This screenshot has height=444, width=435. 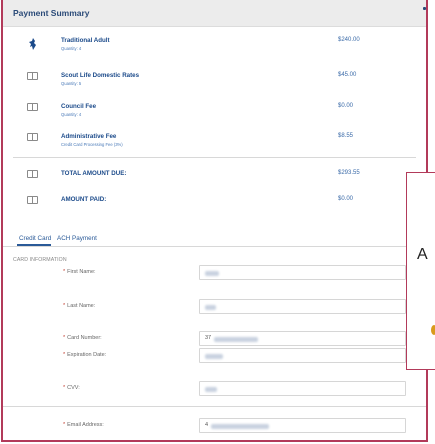 What do you see at coordinates (208, 338) in the screenshot?
I see `card-number-prefix: 37` at bounding box center [208, 338].